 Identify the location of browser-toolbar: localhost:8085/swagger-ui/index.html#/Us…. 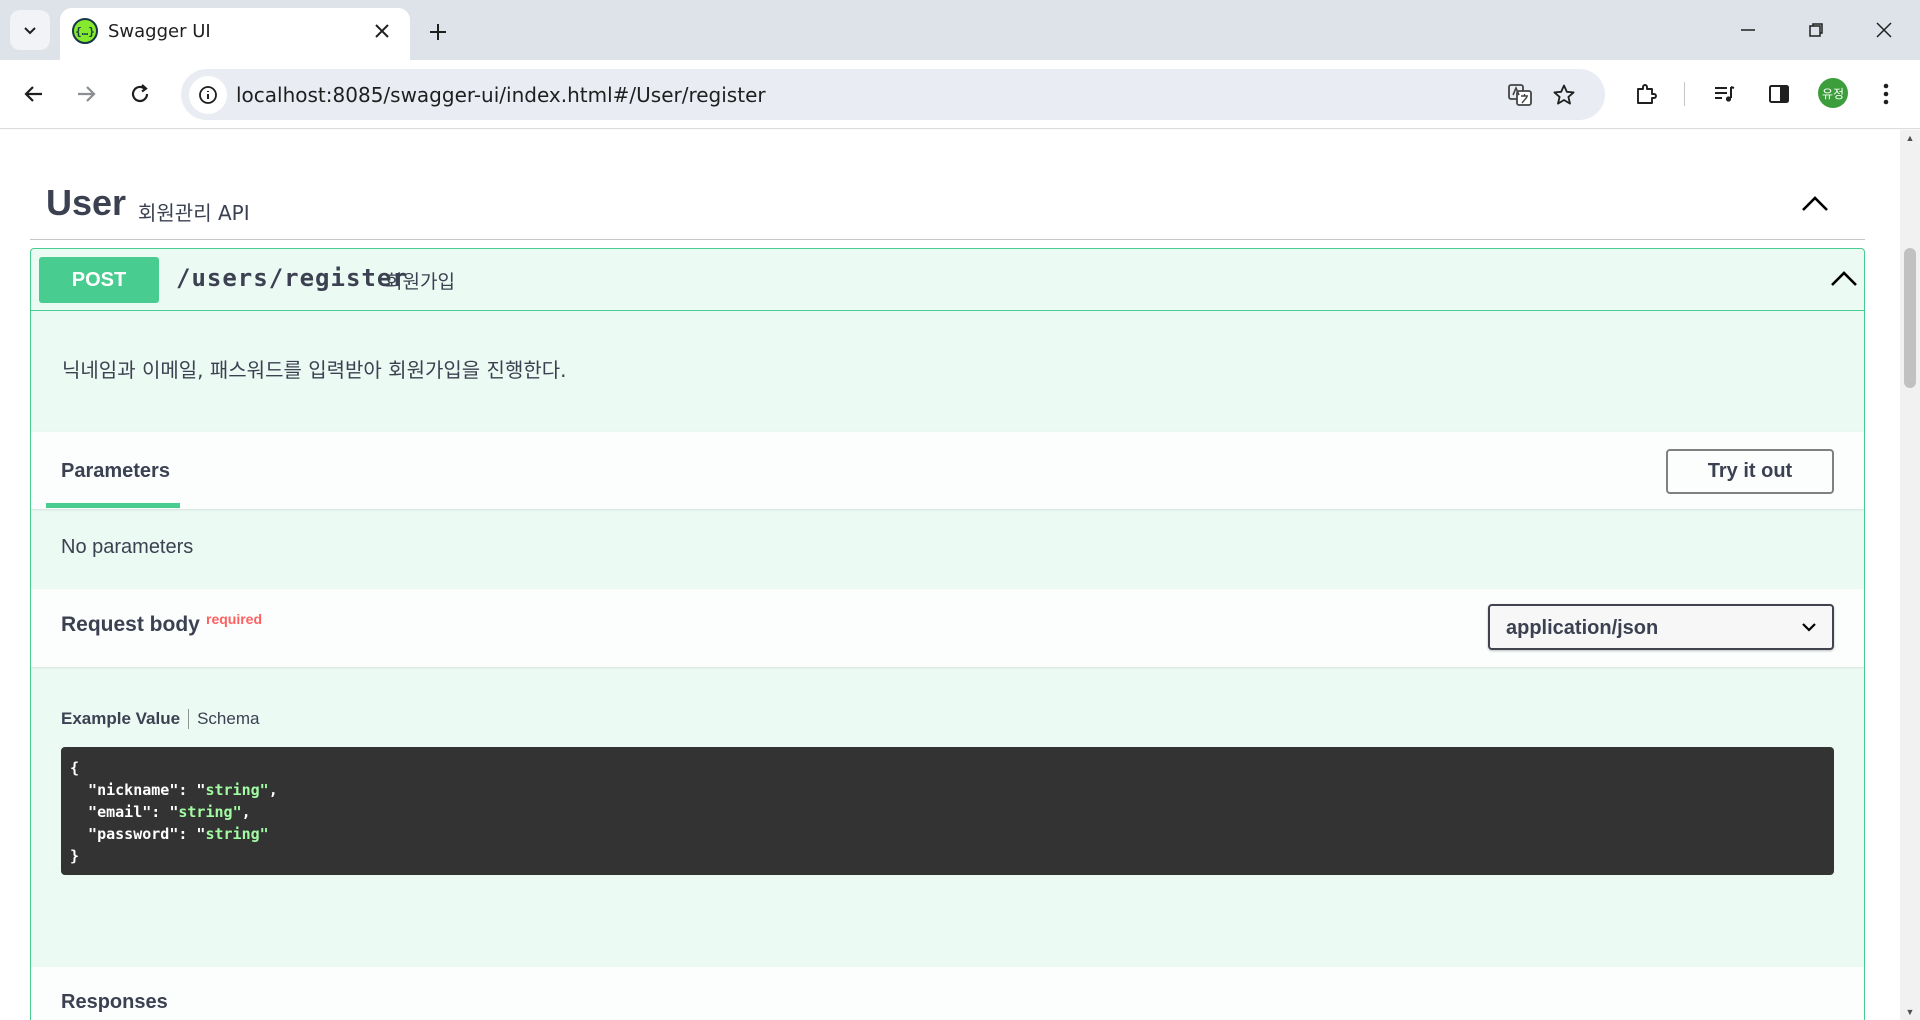
(960, 94).